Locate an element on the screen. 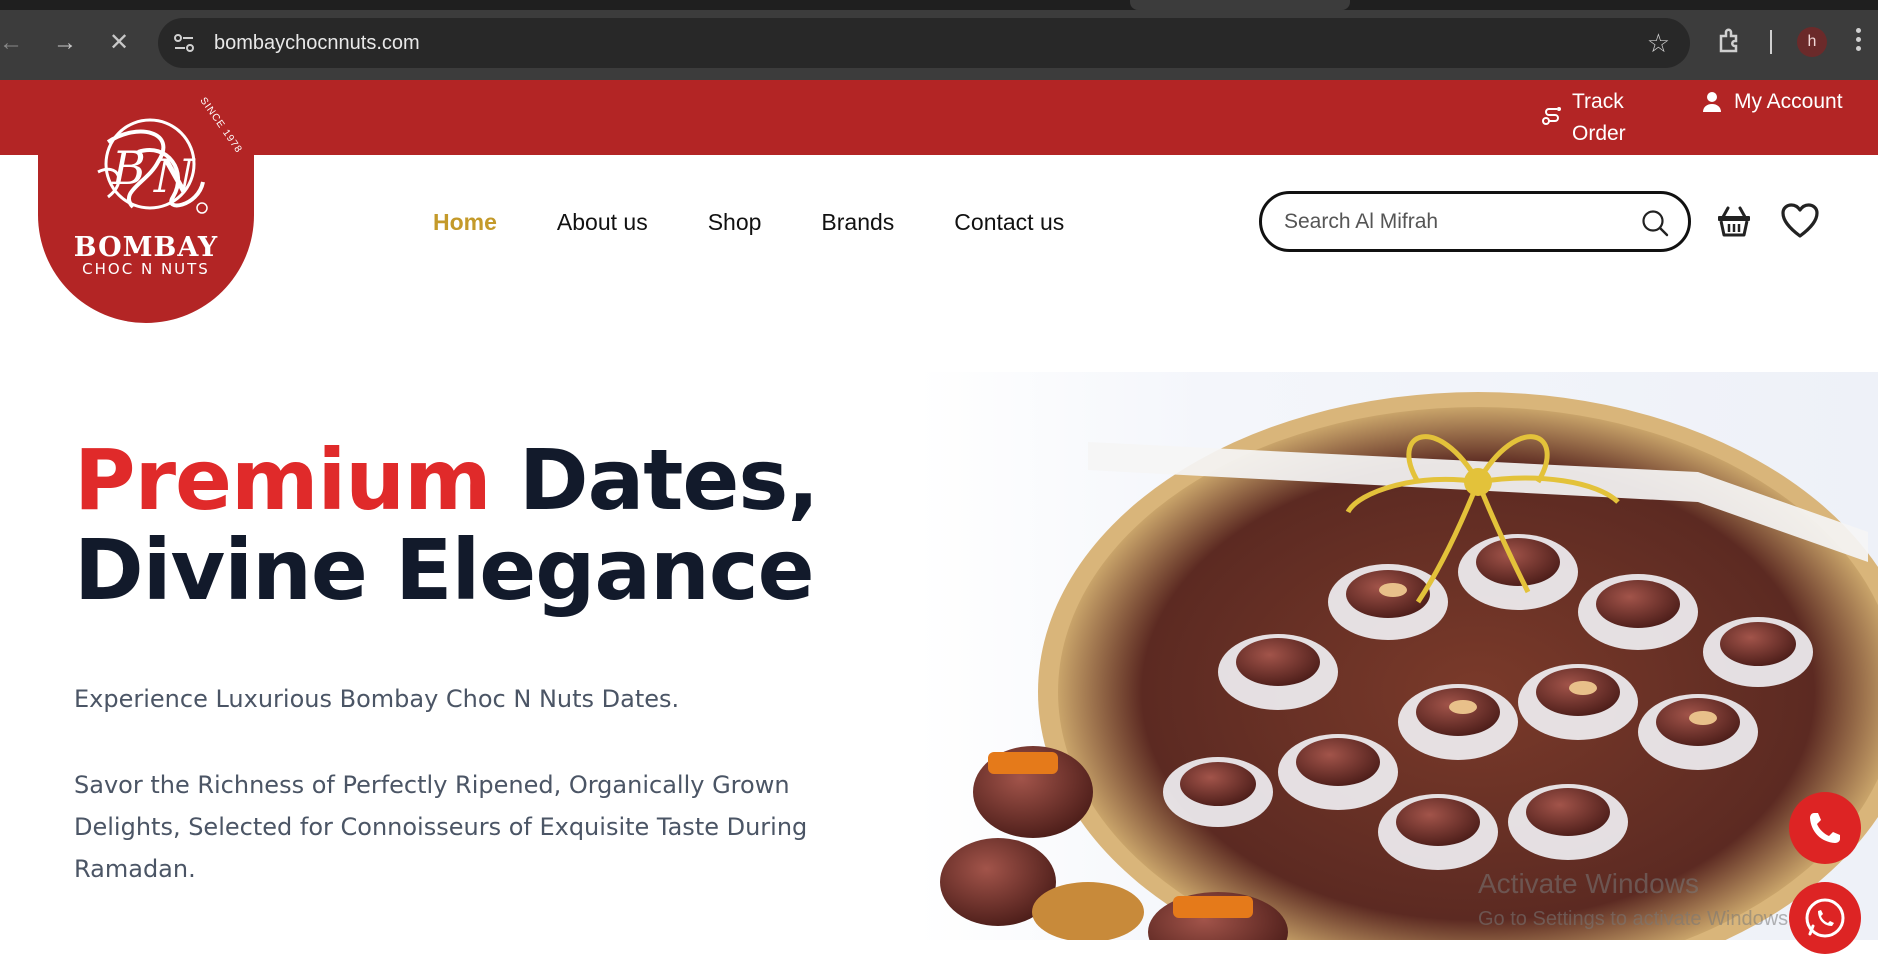 This screenshot has height=959, width=1878. hero-heading: Premium Dates, Divine Elegance is located at coordinates (454, 525).